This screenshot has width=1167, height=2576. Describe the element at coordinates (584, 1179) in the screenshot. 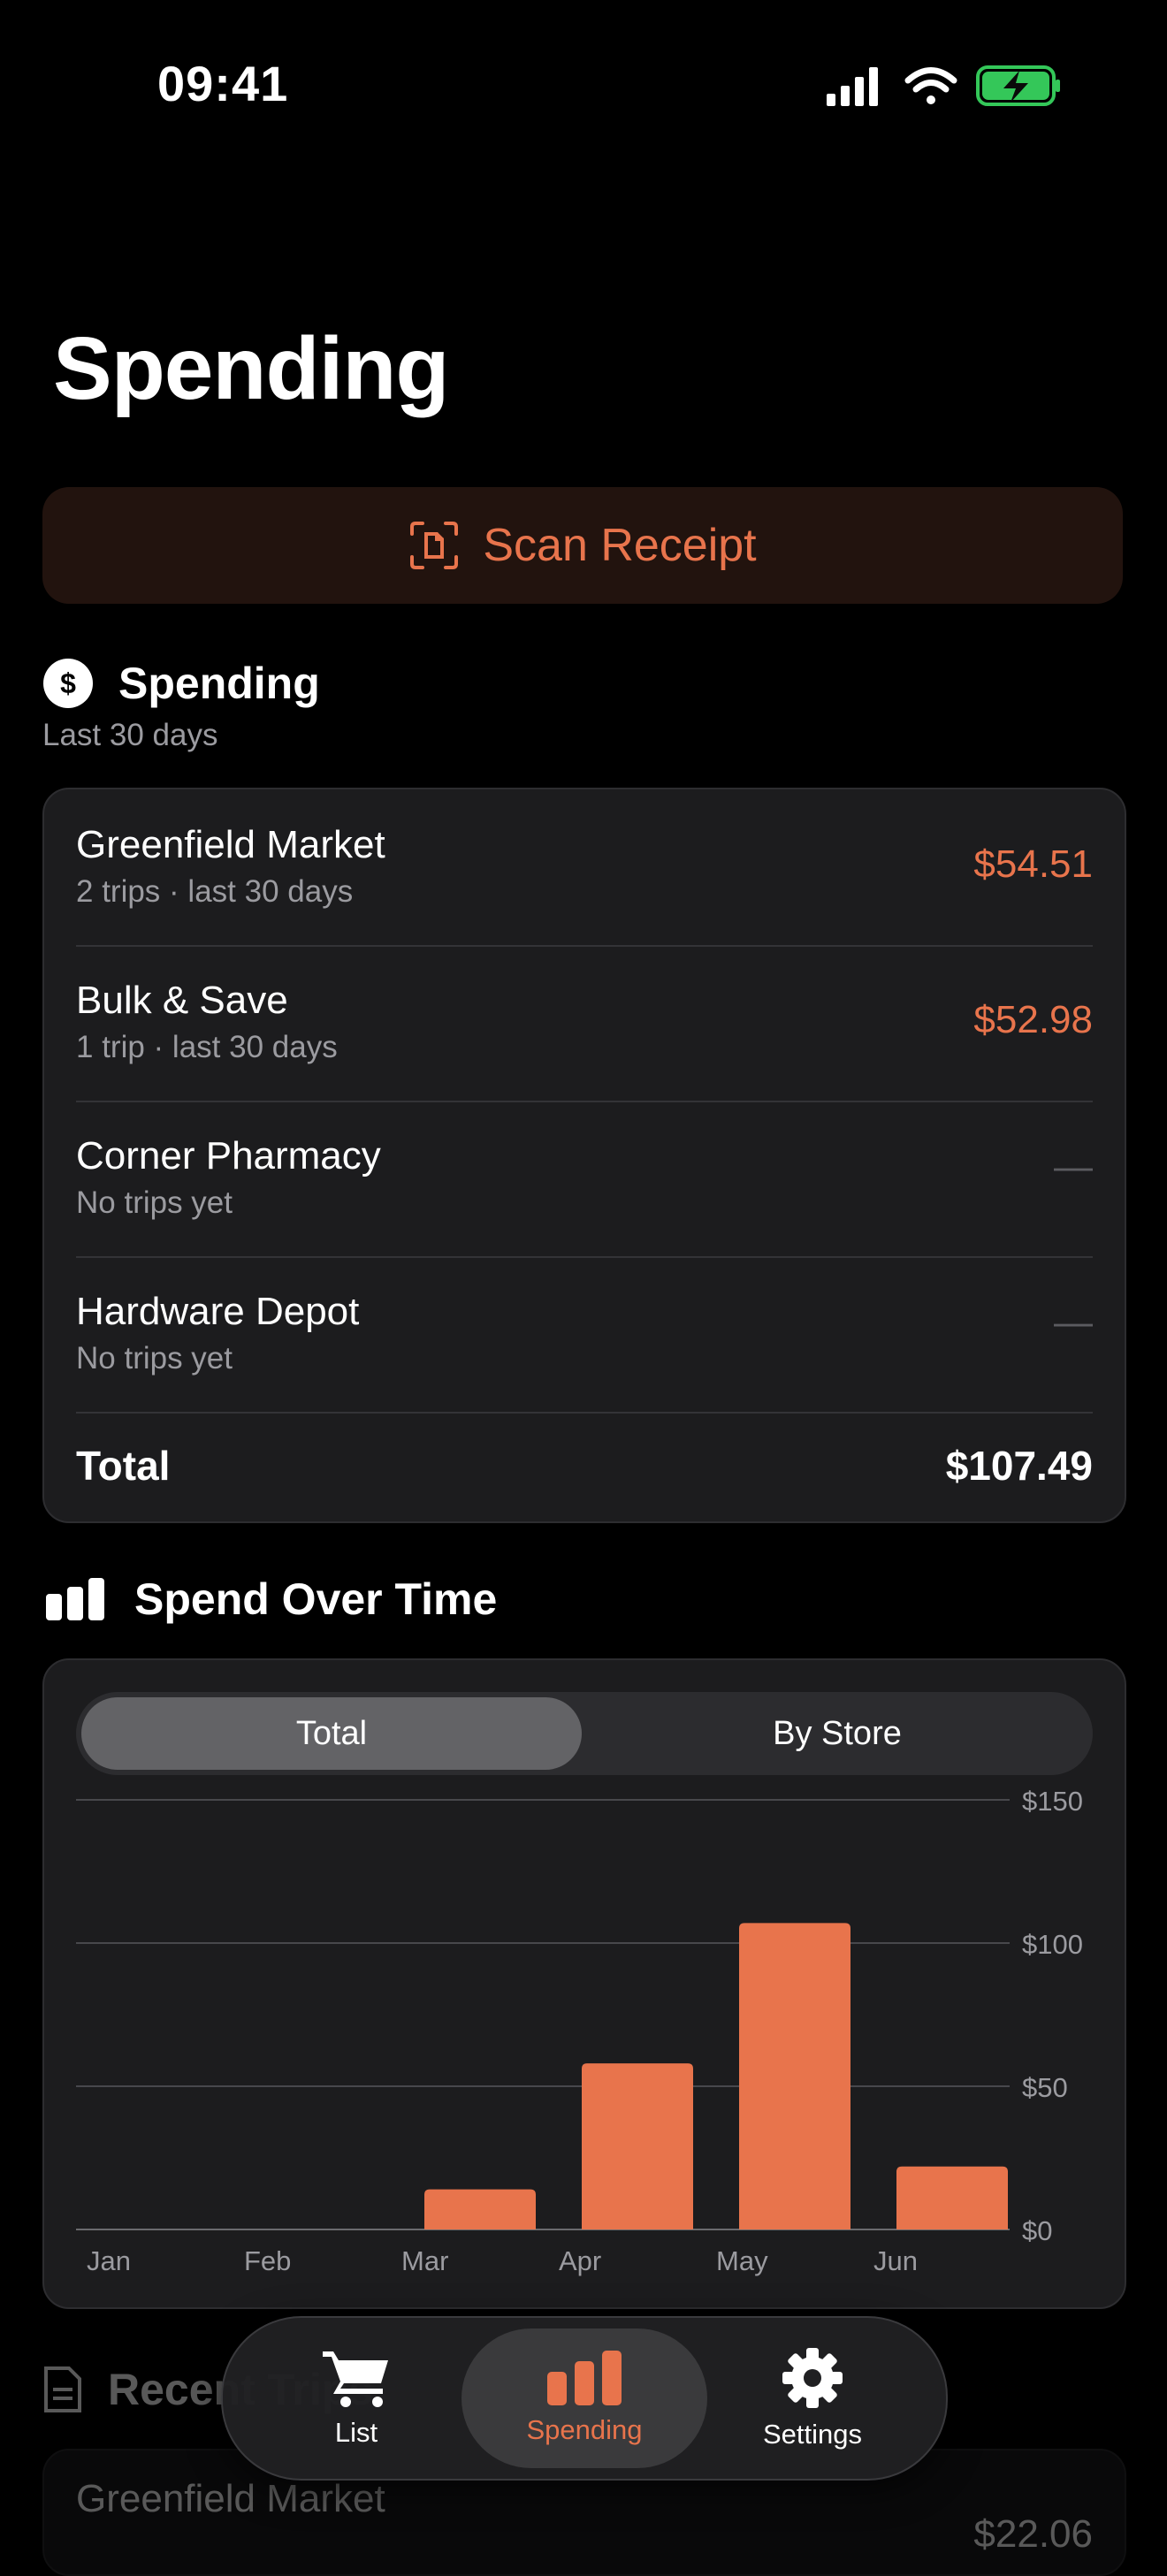

I see `store-row: Corner Pharmacy No trips yet —` at that location.